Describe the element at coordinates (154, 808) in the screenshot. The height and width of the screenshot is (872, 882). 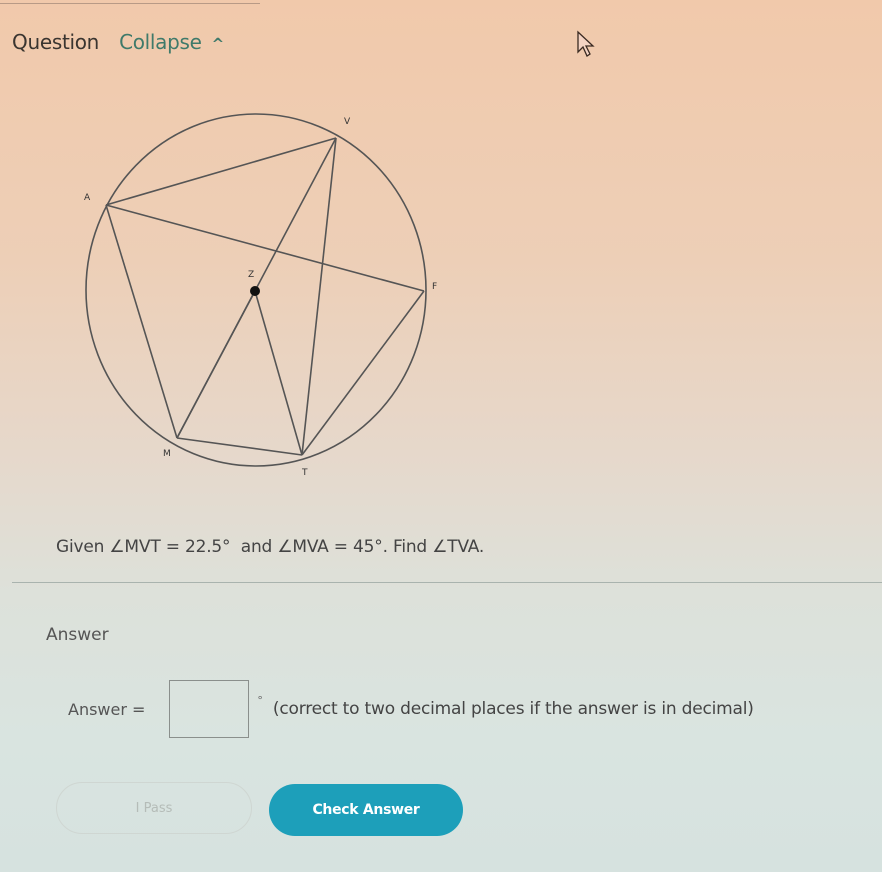
I see `pass-button: I Pass` at that location.